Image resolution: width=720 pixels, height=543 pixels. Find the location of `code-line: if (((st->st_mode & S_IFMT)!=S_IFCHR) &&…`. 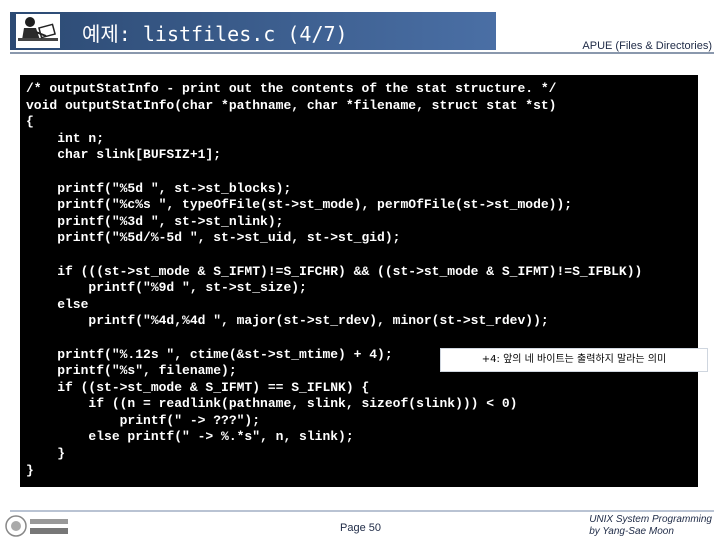

code-line: if (((st->st_mode & S_IFMT)!=S_IFCHR) &&… is located at coordinates (334, 271).